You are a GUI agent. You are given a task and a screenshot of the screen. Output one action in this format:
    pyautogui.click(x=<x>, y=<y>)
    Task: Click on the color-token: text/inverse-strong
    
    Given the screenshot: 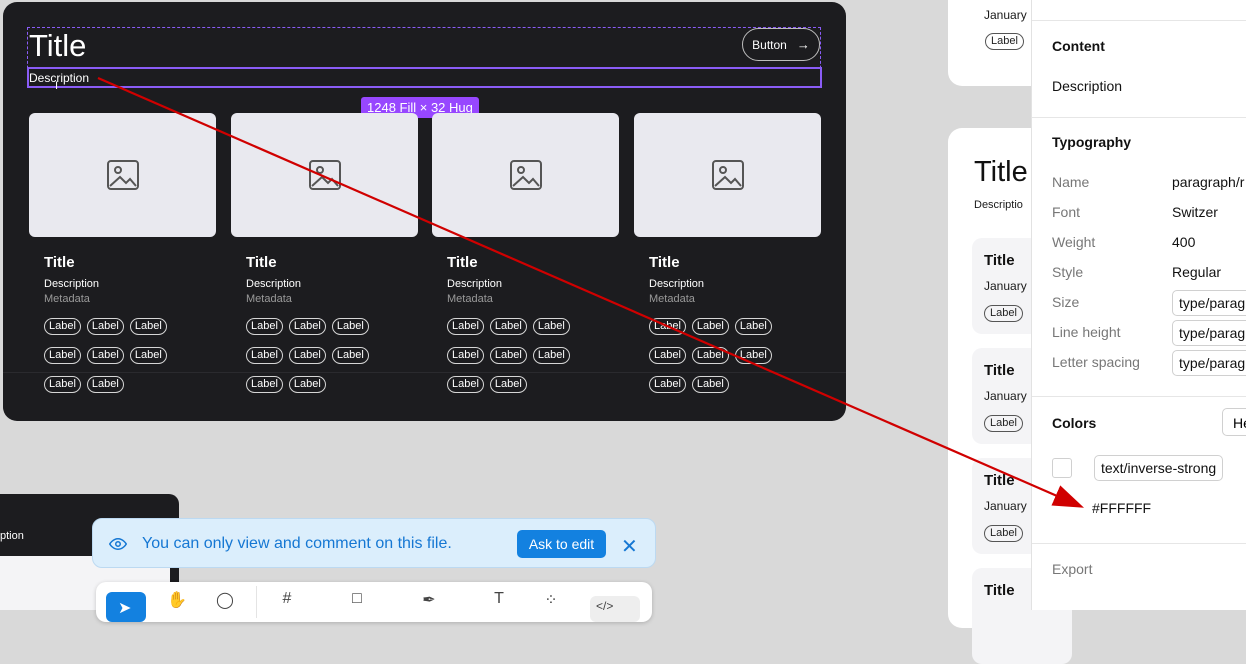 What is the action you would take?
    pyautogui.click(x=1159, y=468)
    